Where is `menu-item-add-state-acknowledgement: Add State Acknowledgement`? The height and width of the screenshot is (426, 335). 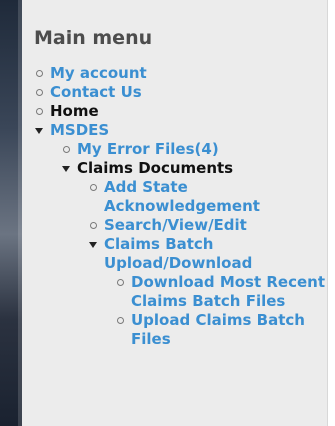 menu-item-add-state-acknowledgement: Add State Acknowledgement is located at coordinates (207, 197).